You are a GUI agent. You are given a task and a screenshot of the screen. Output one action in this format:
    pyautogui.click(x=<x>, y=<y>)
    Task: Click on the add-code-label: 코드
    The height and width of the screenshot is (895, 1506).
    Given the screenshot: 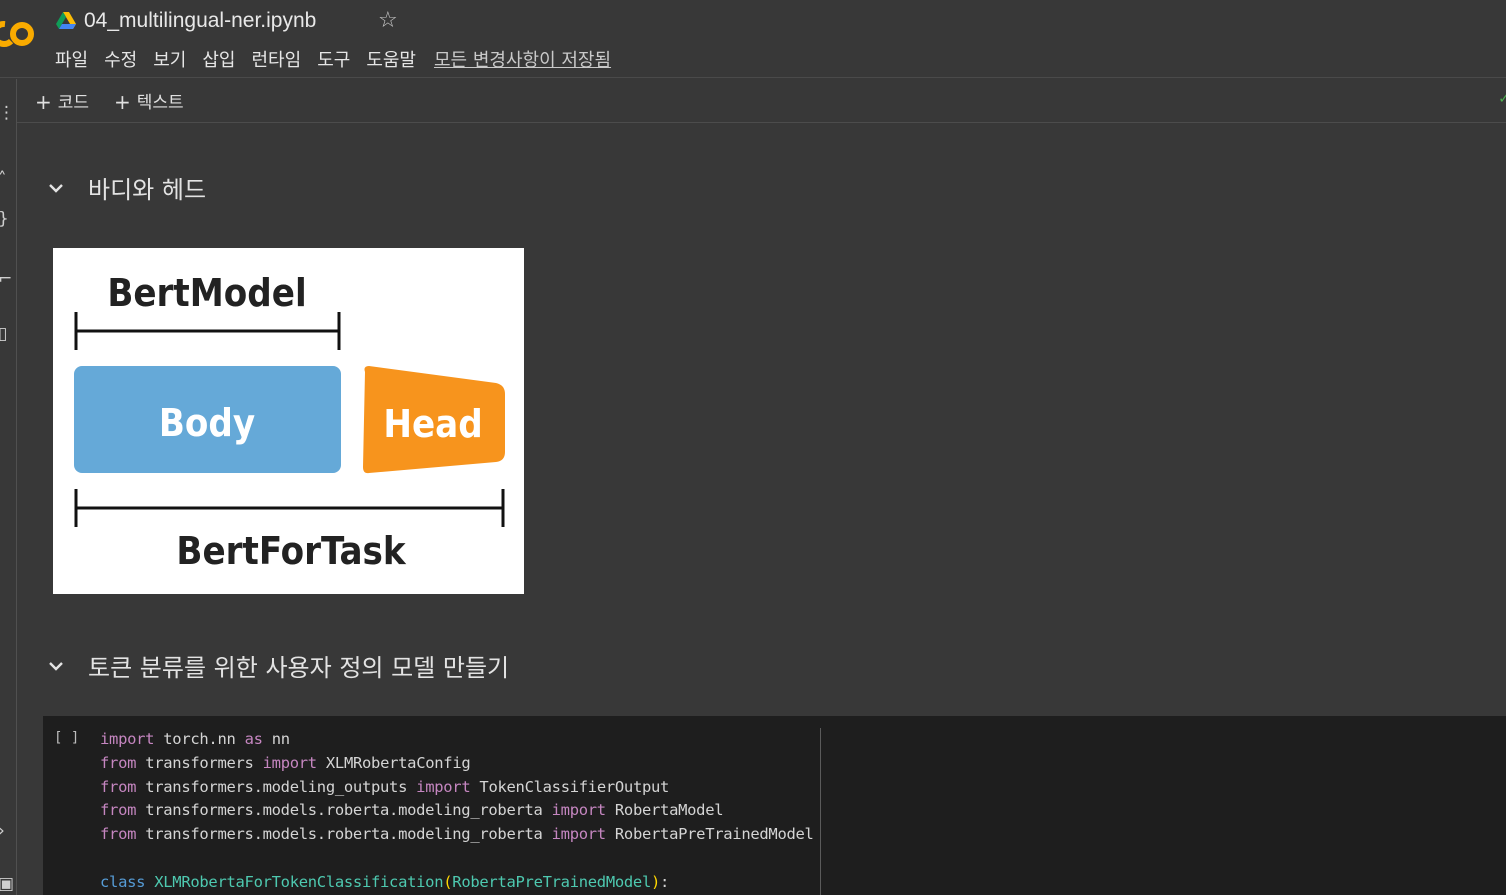 What is the action you would take?
    pyautogui.click(x=73, y=103)
    